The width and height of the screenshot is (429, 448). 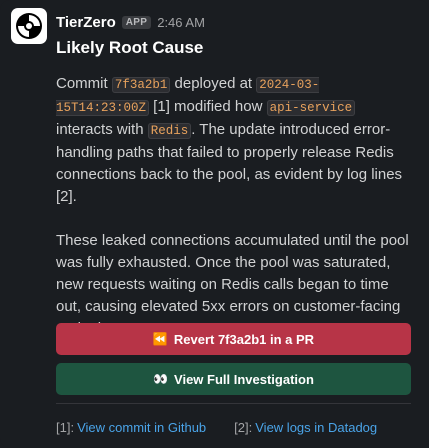 I want to click on tierzero-logo-icon, so click(x=29, y=26).